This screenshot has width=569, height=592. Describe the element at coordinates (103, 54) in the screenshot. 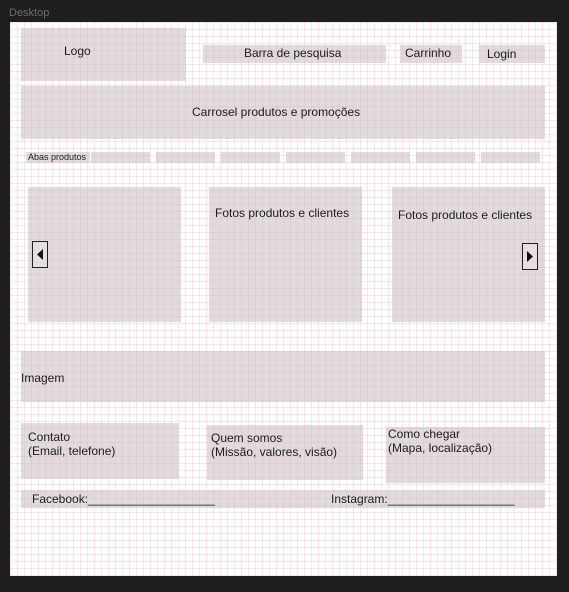

I see `logo-placeholder: Logo` at that location.